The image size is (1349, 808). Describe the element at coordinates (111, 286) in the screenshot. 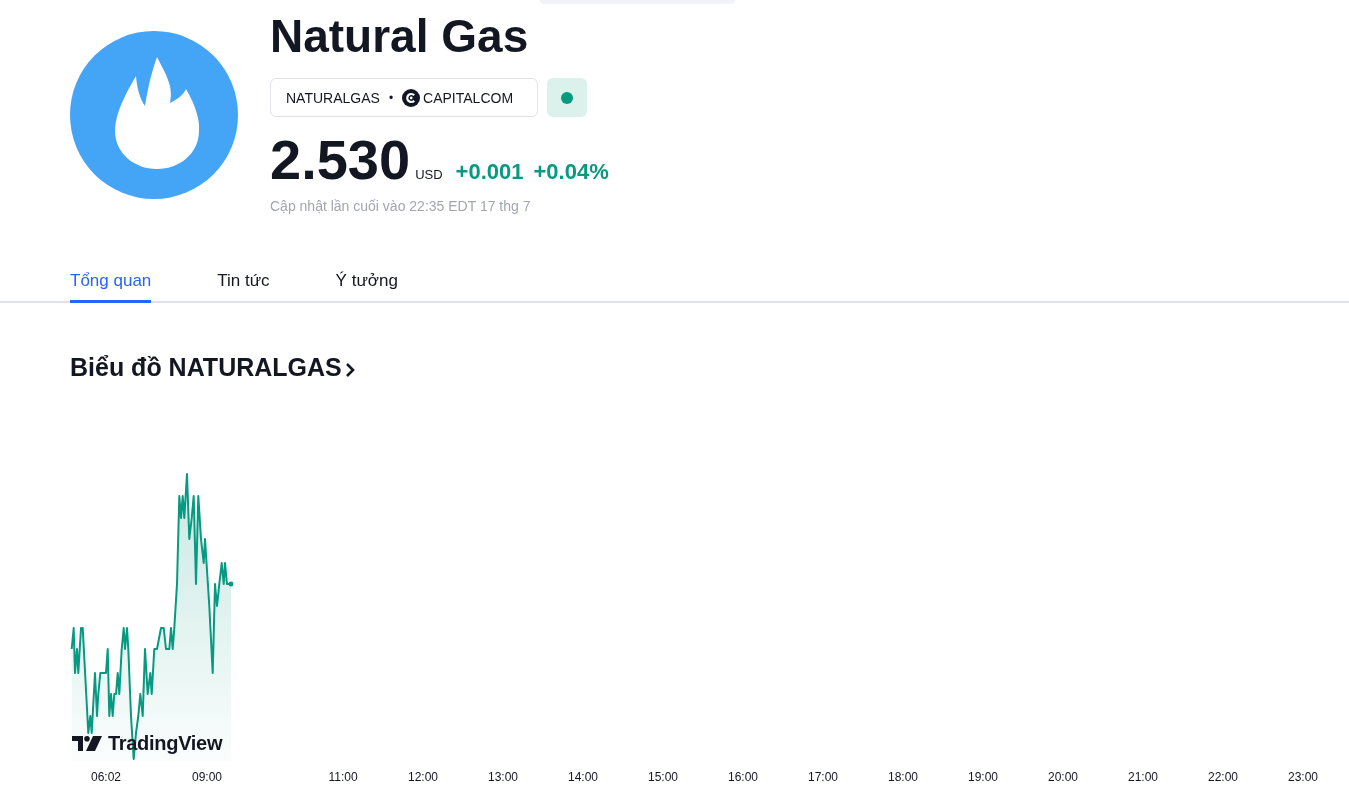

I see `tab: Tổng quan` at that location.